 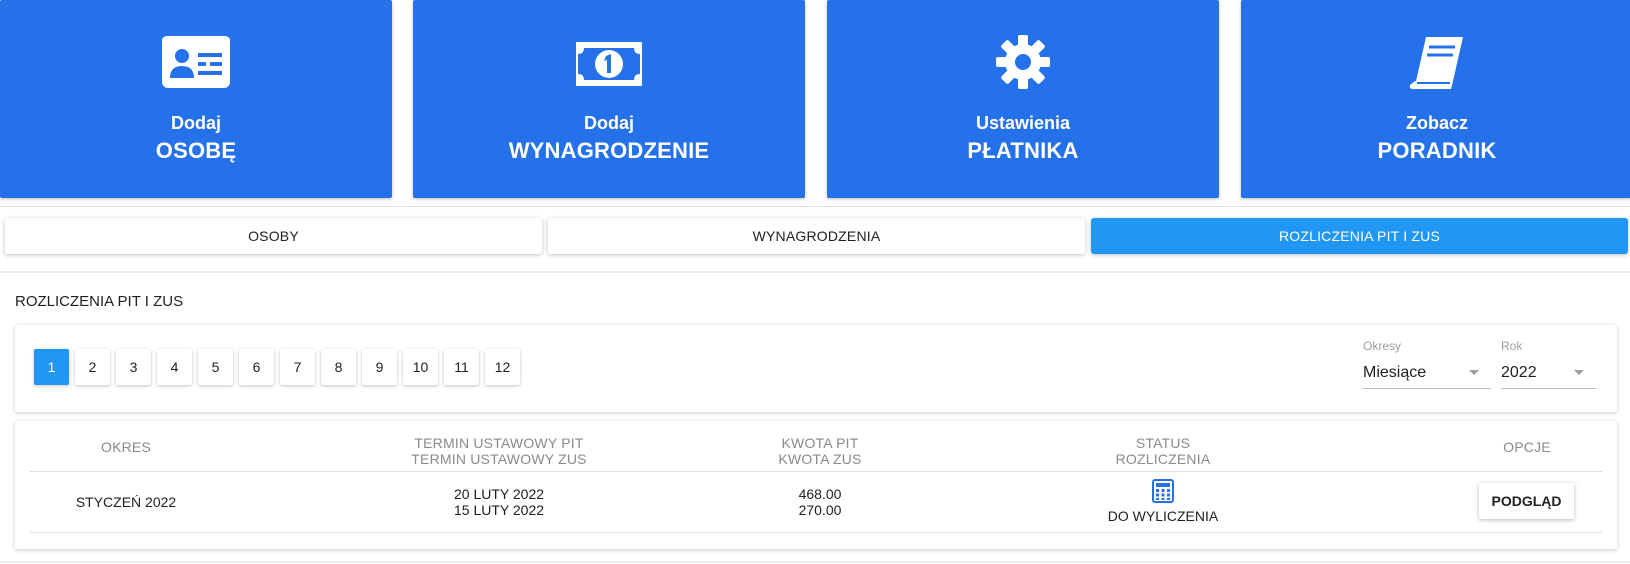 What do you see at coordinates (609, 64) in the screenshot?
I see `banknote-icon` at bounding box center [609, 64].